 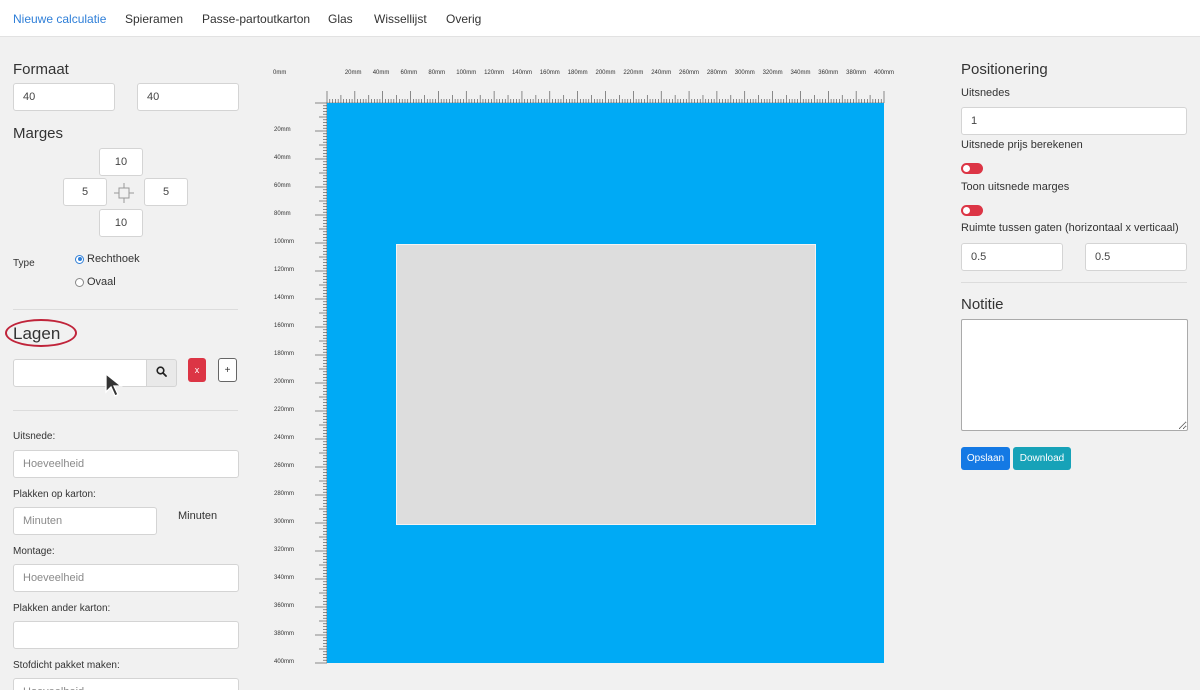 What do you see at coordinates (381, 73) in the screenshot?
I see `ruler-top-label: 40mm` at bounding box center [381, 73].